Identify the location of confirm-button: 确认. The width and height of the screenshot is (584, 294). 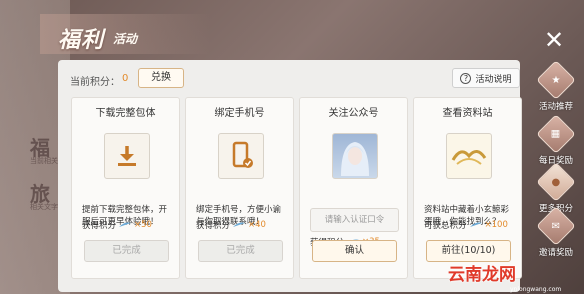
(354, 251).